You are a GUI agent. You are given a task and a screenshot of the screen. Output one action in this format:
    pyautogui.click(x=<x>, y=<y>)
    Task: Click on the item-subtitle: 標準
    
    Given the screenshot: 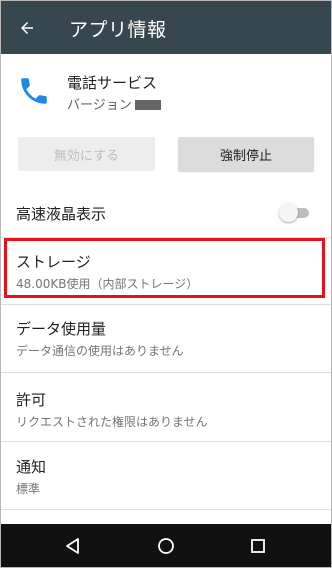 What is the action you would take?
    pyautogui.click(x=28, y=489)
    